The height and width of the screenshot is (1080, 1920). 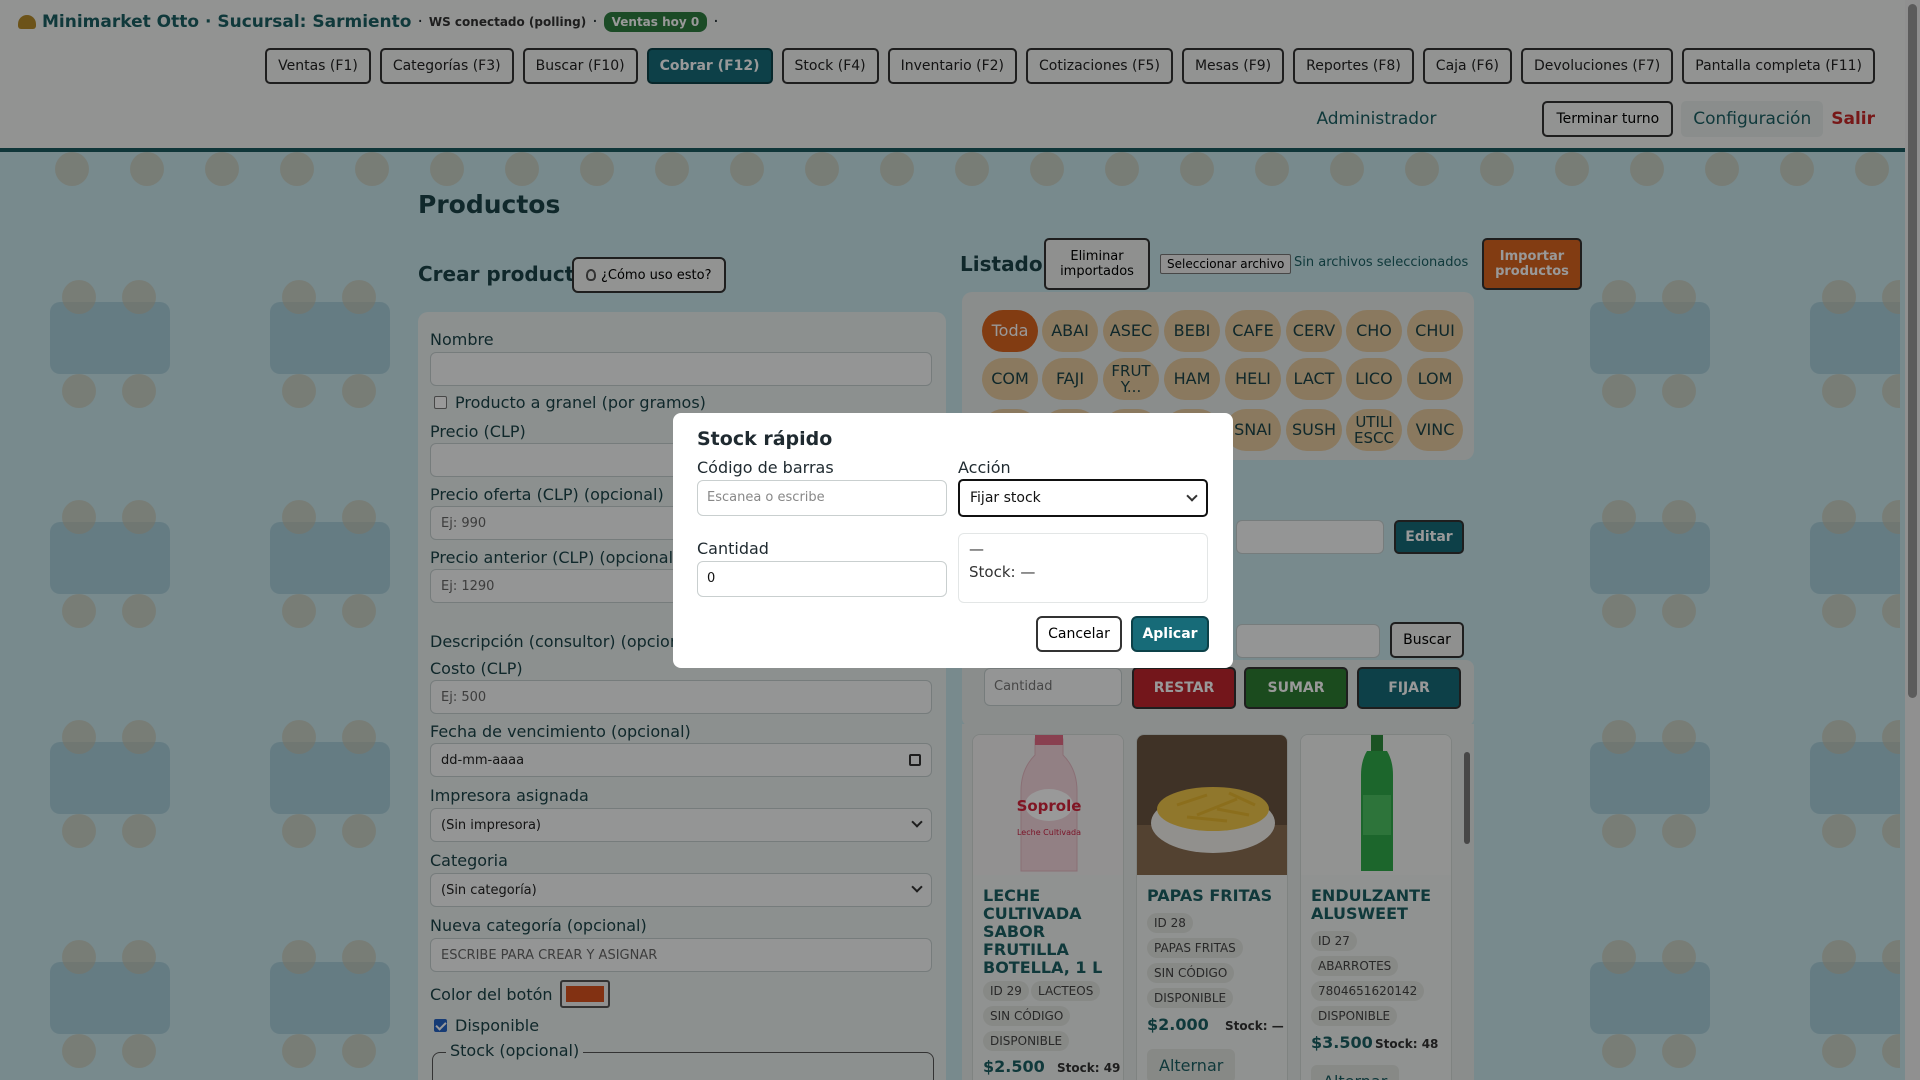 What do you see at coordinates (822, 498) in the screenshot?
I see `barcode-input: Escanea o escribe` at bounding box center [822, 498].